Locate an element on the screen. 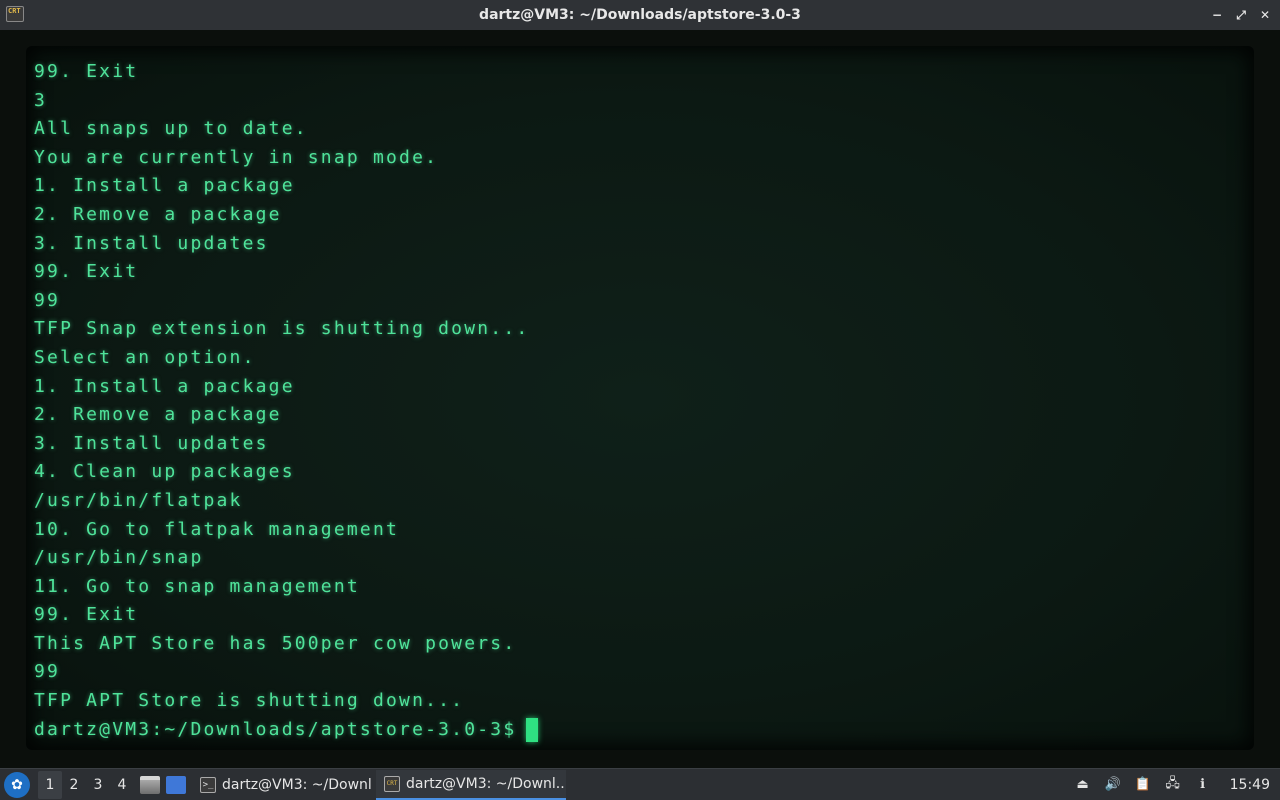  shell-prompt: dartz@VM3:~/Downloads/aptstore-3.0-3$ is located at coordinates (275, 729).